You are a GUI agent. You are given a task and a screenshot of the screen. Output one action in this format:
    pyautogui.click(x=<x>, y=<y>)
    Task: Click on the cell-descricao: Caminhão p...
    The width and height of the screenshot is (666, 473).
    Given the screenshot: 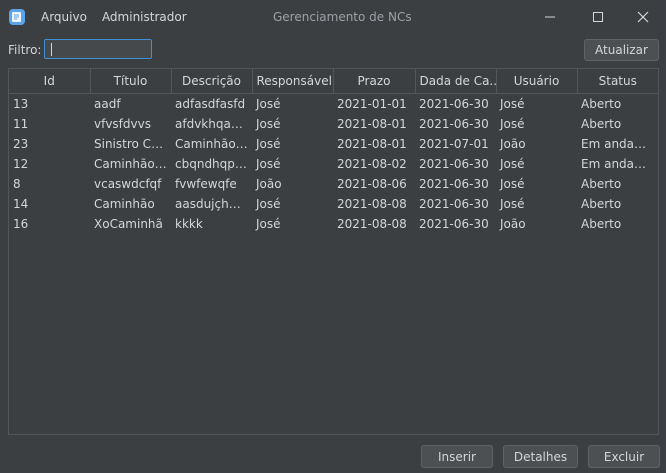 What is the action you would take?
    pyautogui.click(x=213, y=144)
    